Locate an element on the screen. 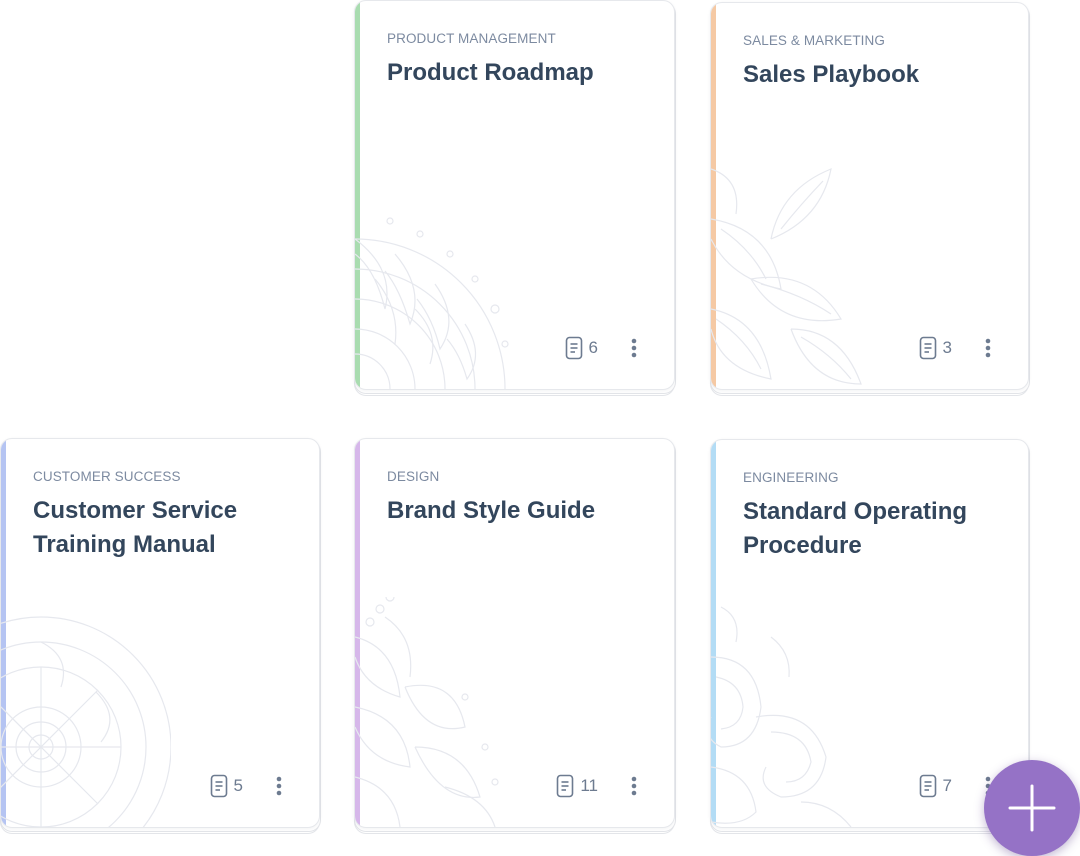  book-footer: 11 is located at coordinates (615, 786).